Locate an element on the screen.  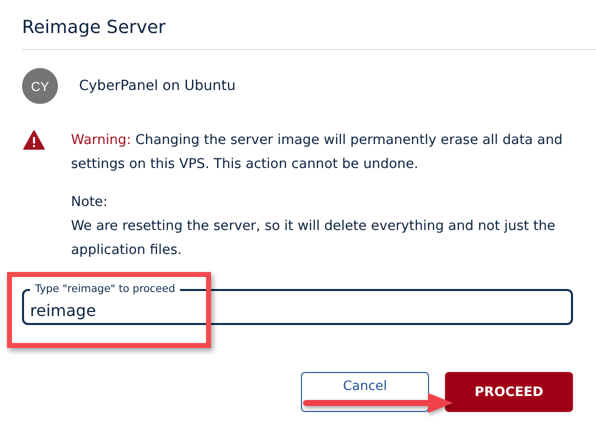
note-text: We are resetting the server, so it will delete everything and not just the application files. is located at coordinates (313, 238).